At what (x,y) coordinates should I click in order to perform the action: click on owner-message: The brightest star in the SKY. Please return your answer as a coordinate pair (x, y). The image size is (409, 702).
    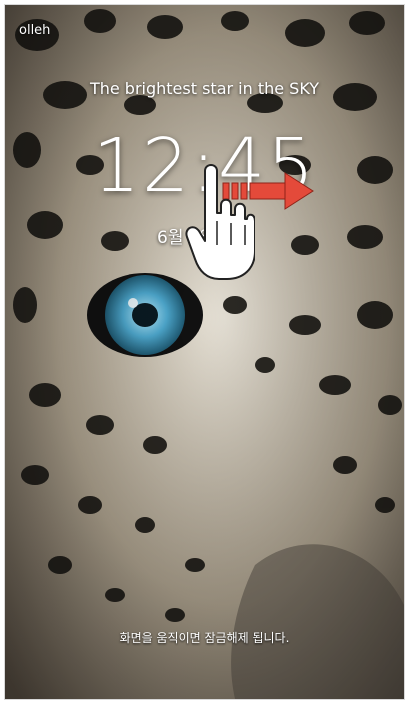
    Looking at the image, I should click on (204, 88).